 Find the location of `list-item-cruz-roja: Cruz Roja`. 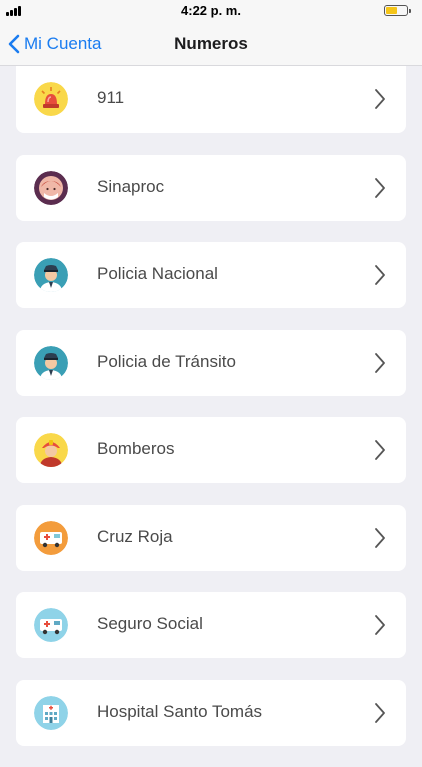

list-item-cruz-roja: Cruz Roja is located at coordinates (211, 537).